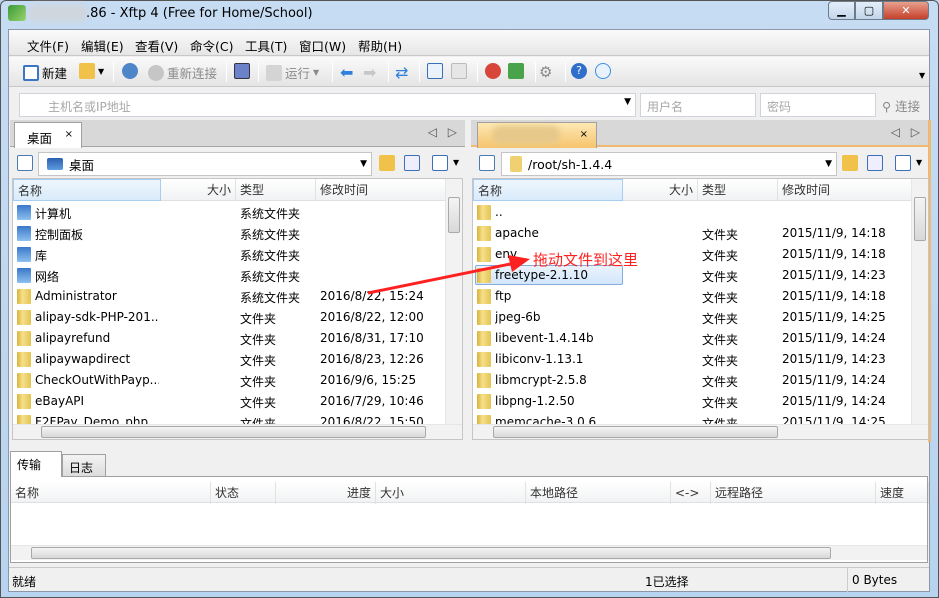 This screenshot has height=598, width=939. Describe the element at coordinates (326, 493) in the screenshot. I see `transfer-col: 进度` at that location.